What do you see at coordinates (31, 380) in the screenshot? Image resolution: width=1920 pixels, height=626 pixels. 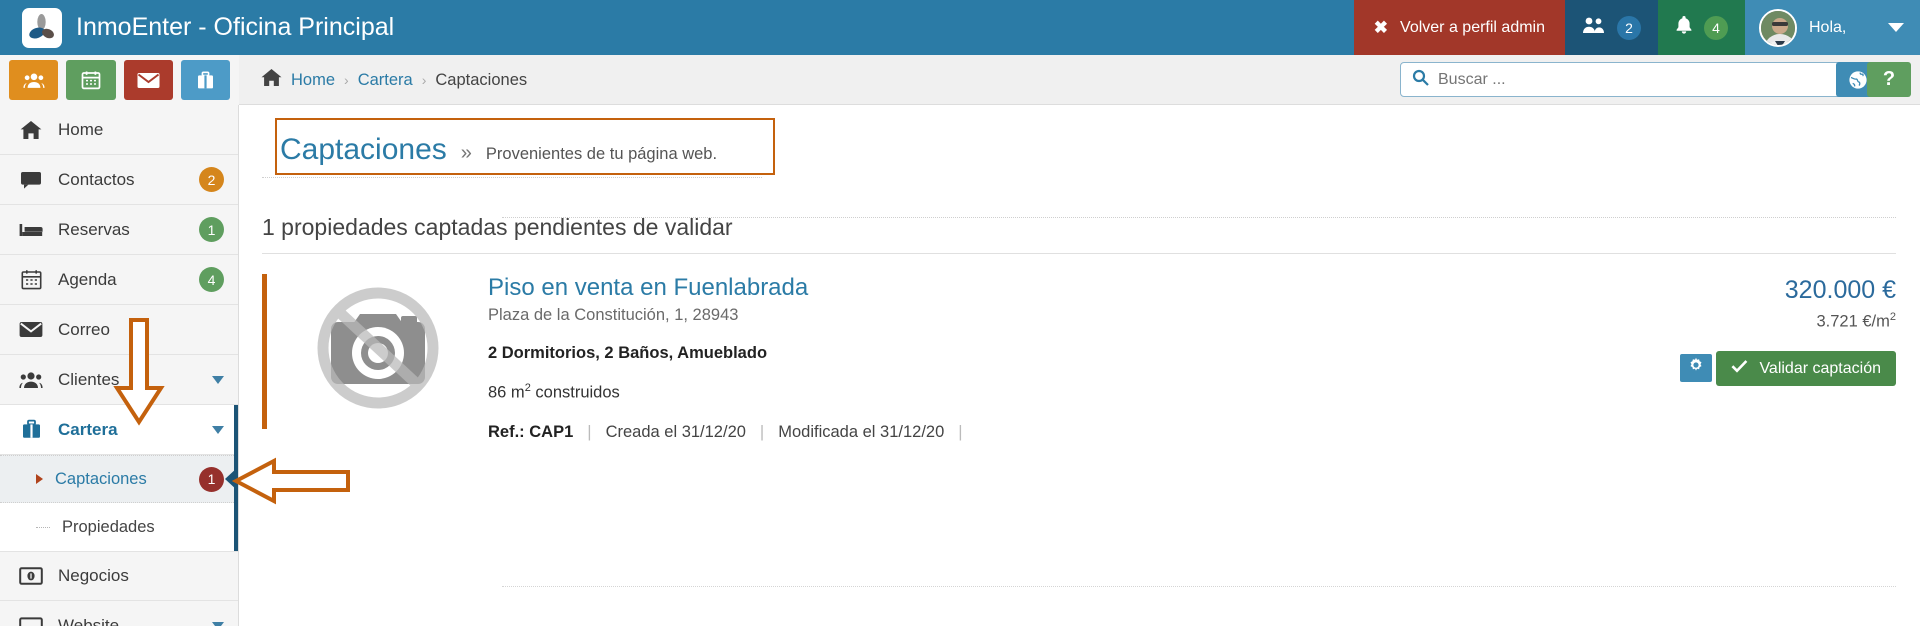 I see `users-icon` at bounding box center [31, 380].